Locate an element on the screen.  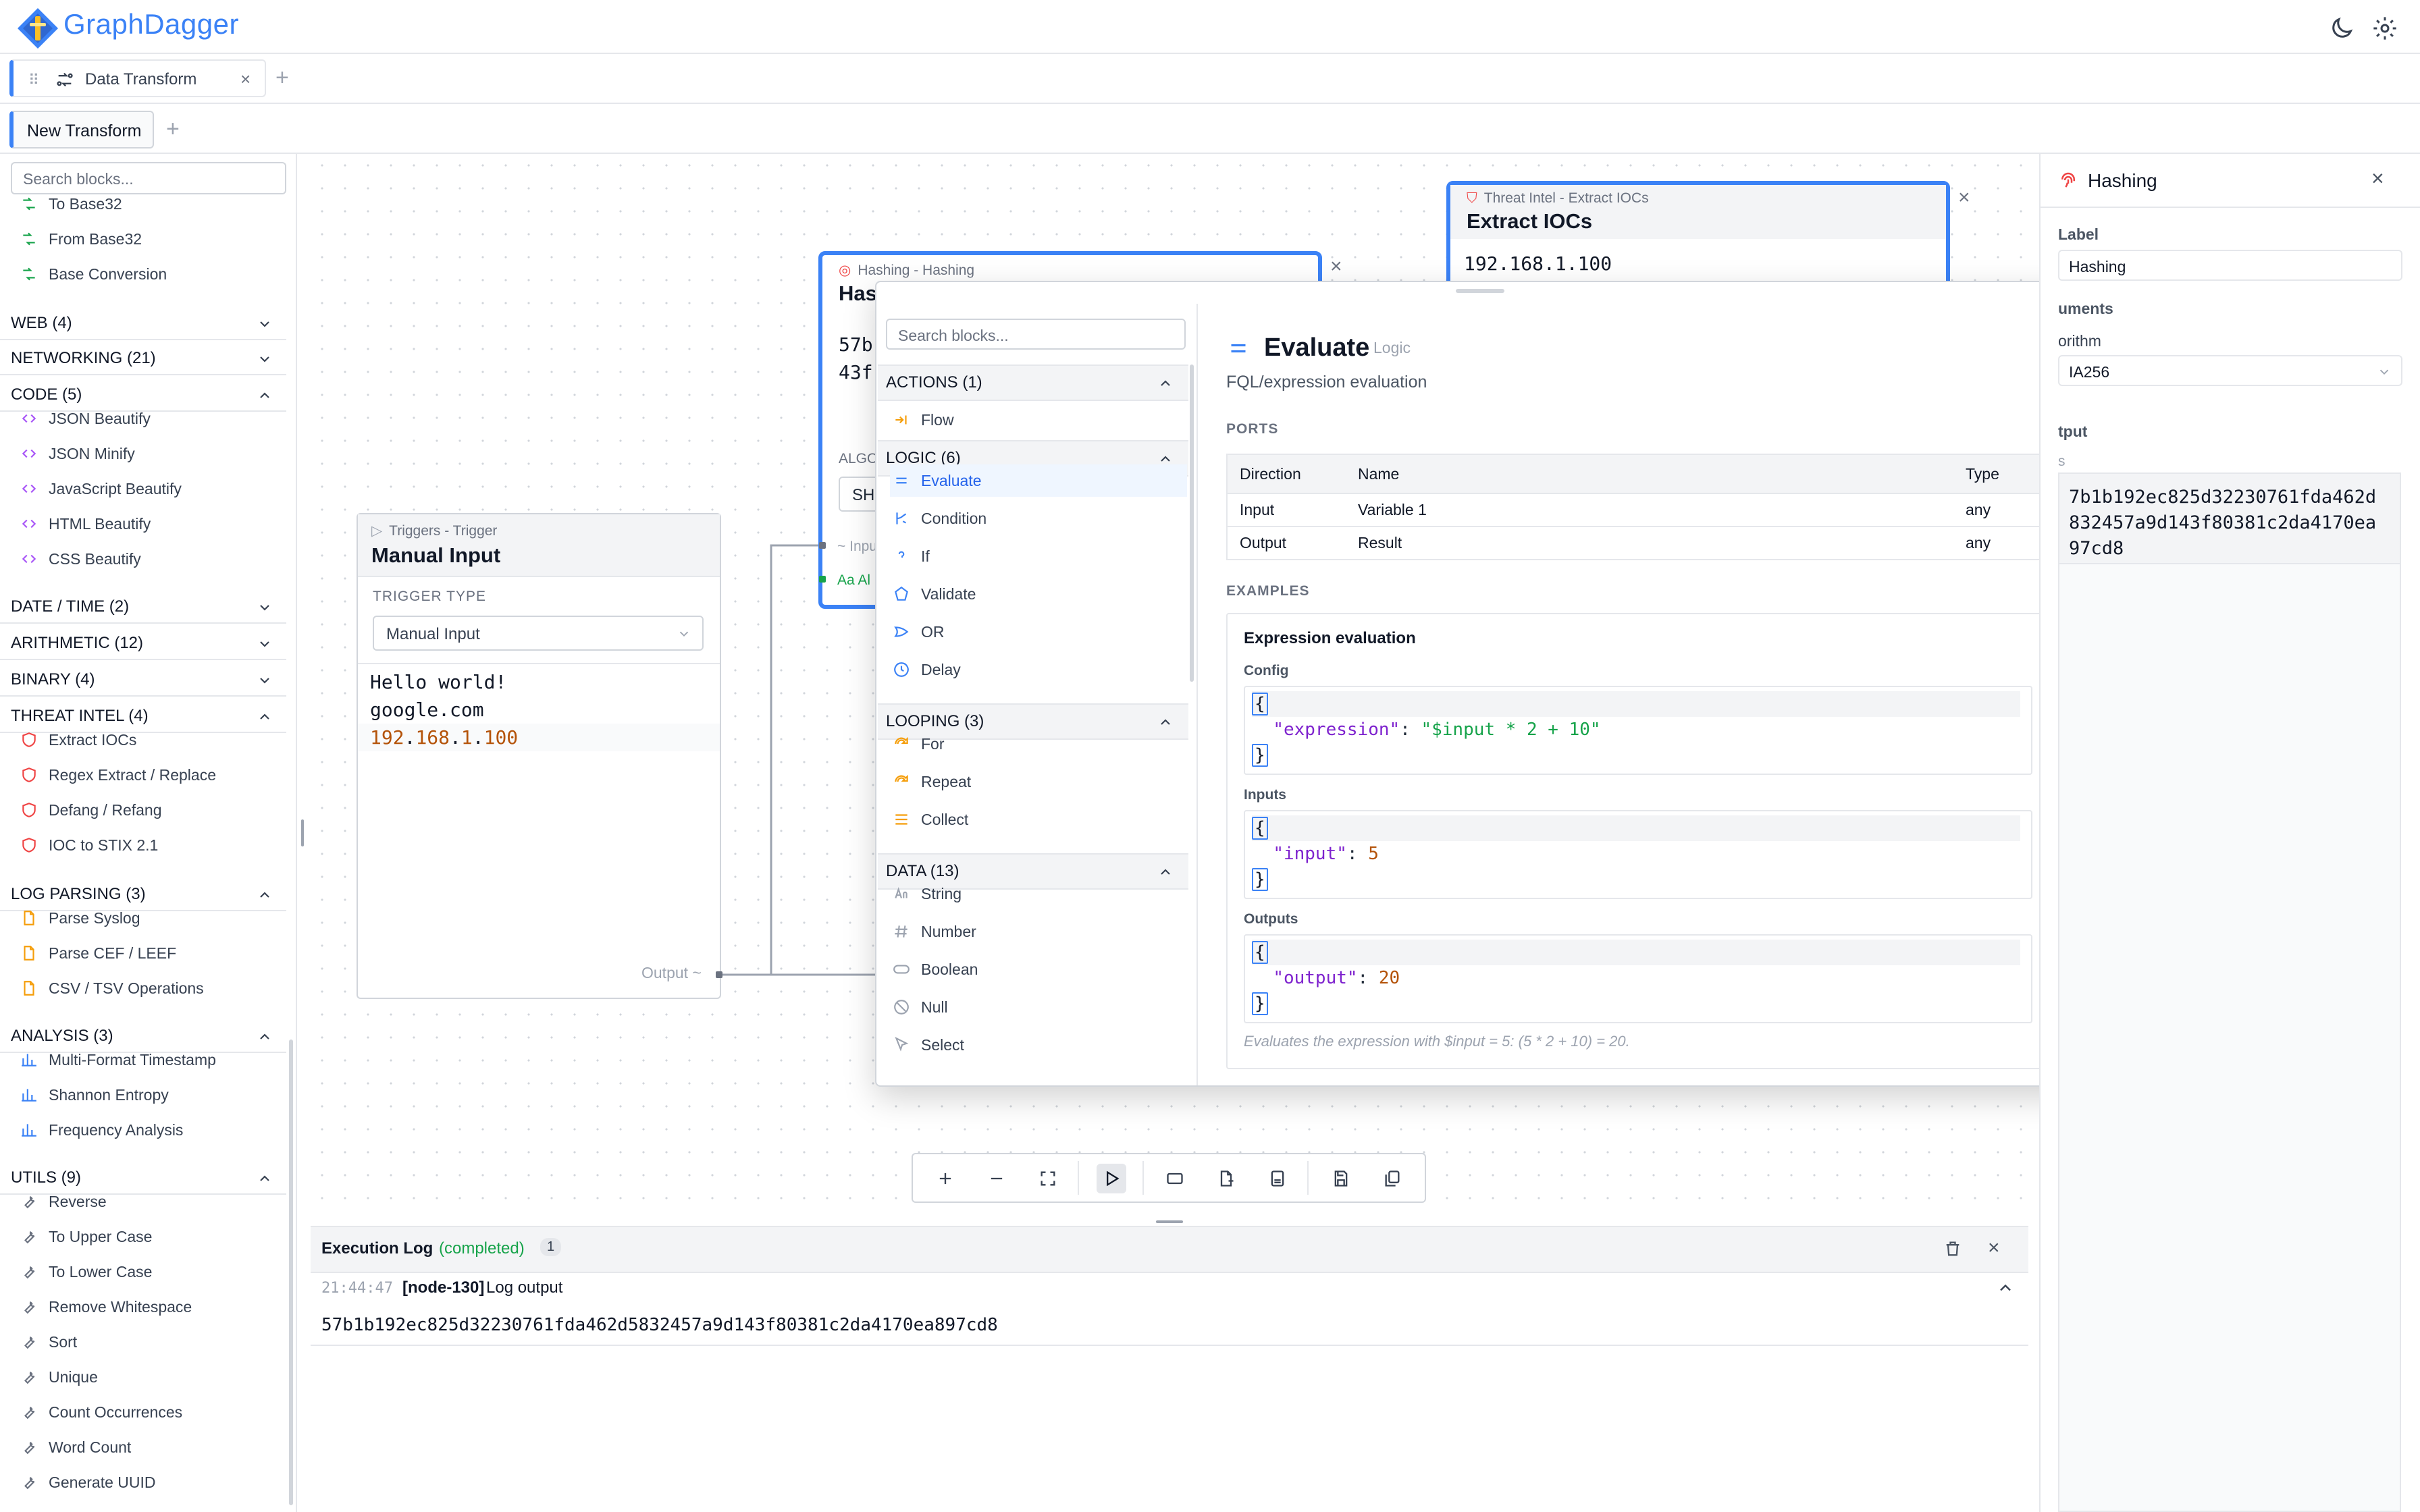
category-label: BINARY (4) is located at coordinates (53, 679).